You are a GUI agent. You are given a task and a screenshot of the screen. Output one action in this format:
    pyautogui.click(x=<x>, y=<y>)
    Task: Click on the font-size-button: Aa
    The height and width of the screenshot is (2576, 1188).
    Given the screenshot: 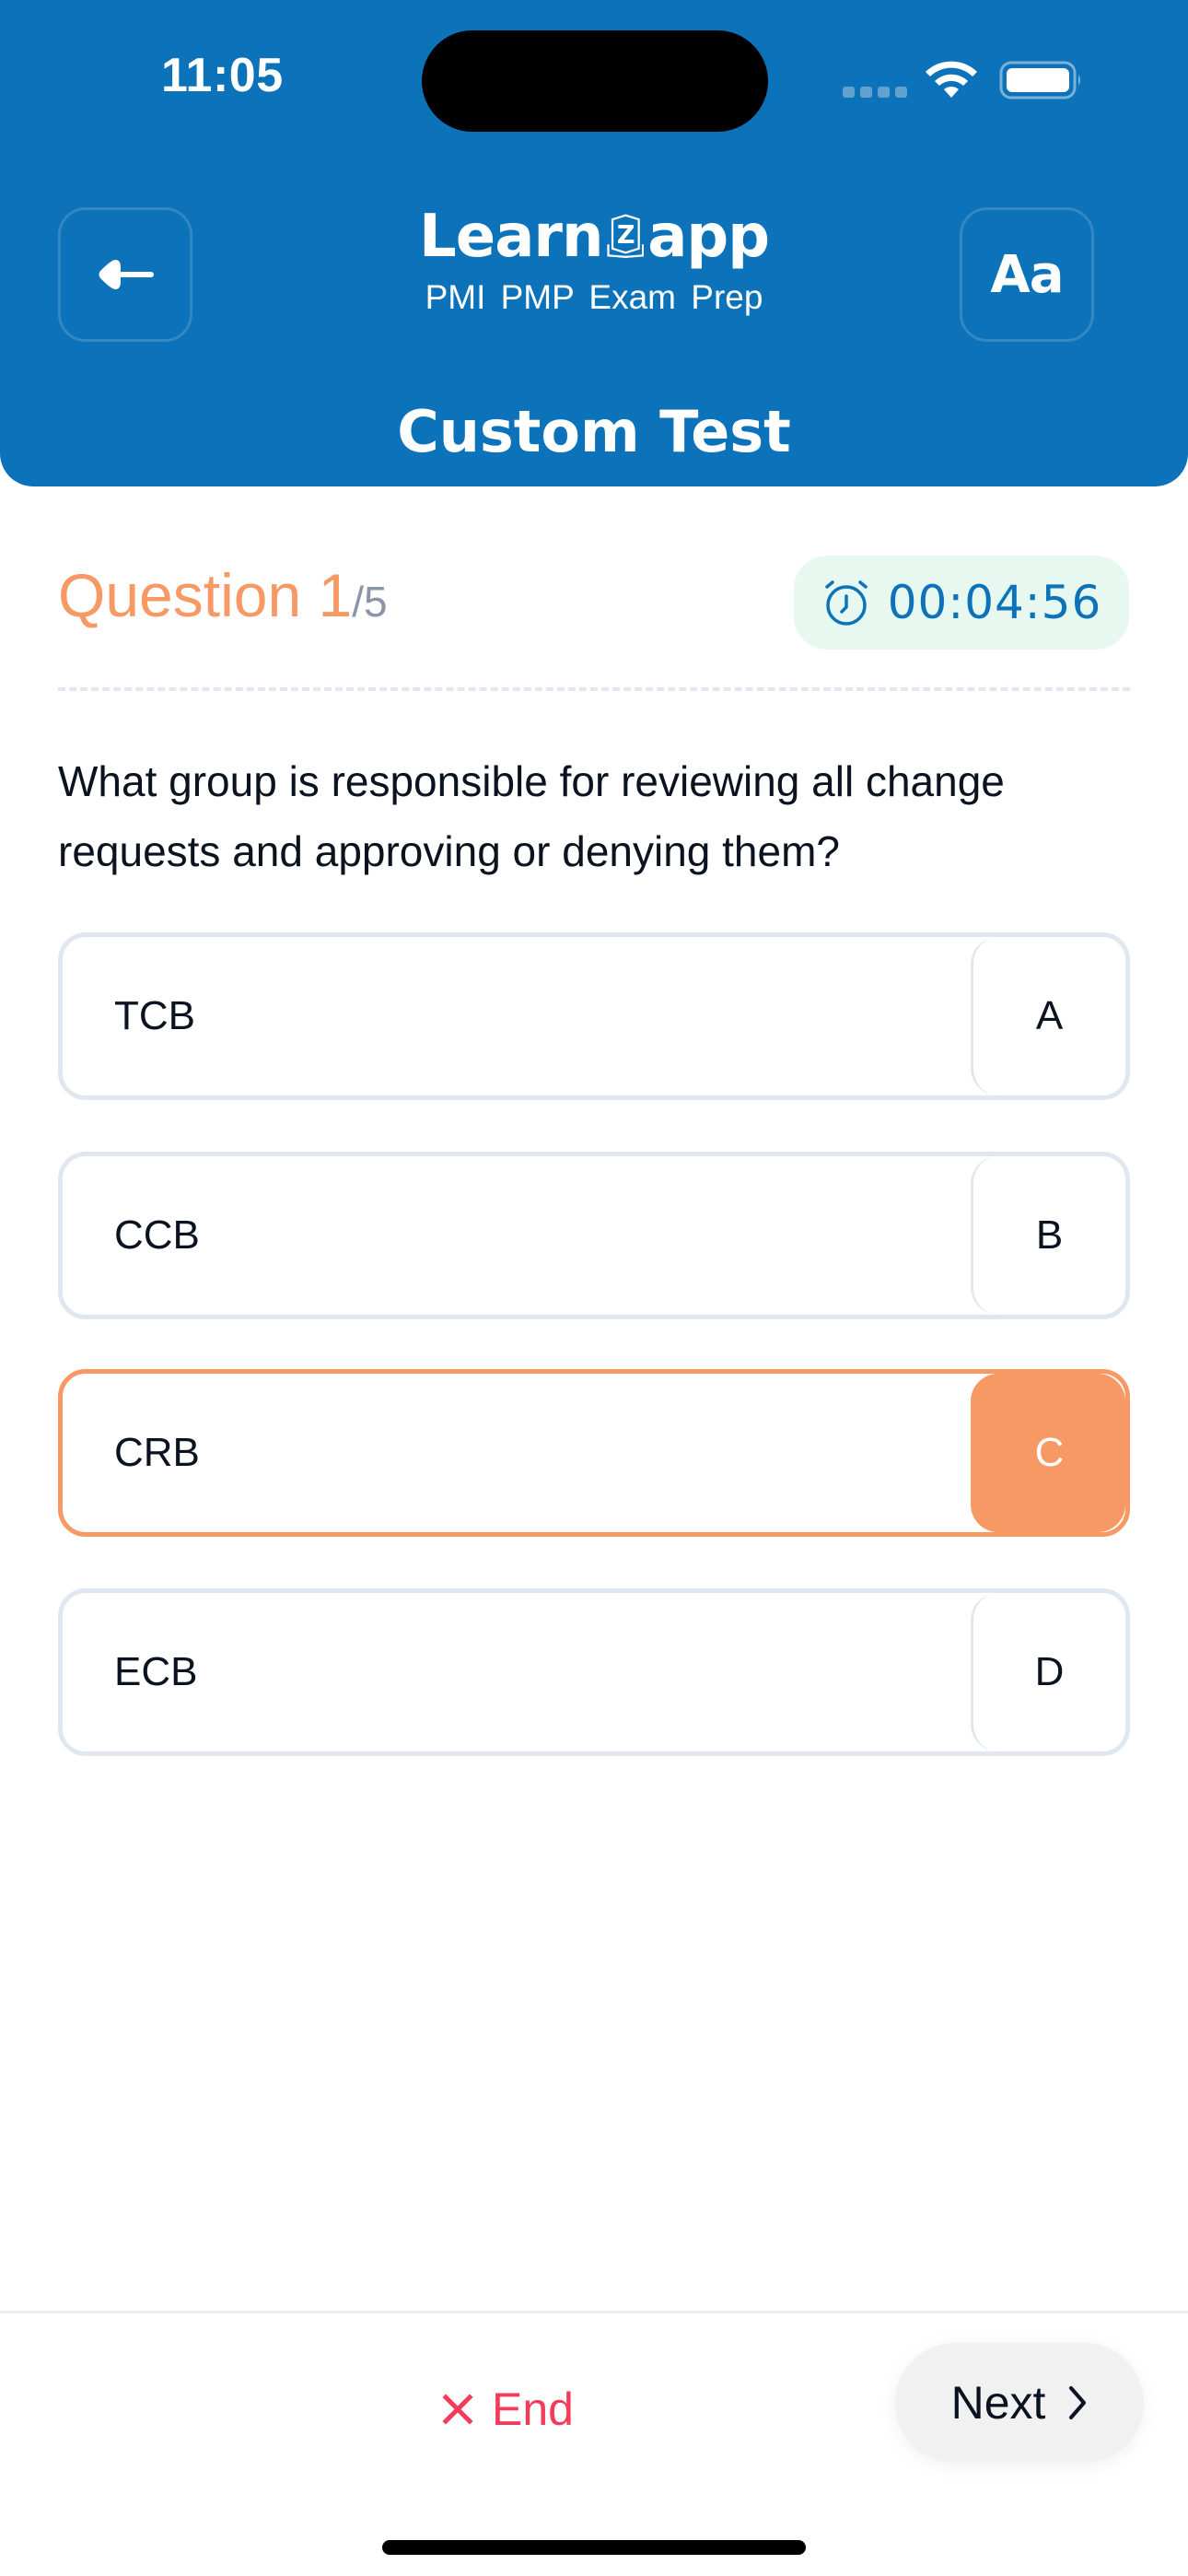 What is the action you would take?
    pyautogui.click(x=1027, y=274)
    